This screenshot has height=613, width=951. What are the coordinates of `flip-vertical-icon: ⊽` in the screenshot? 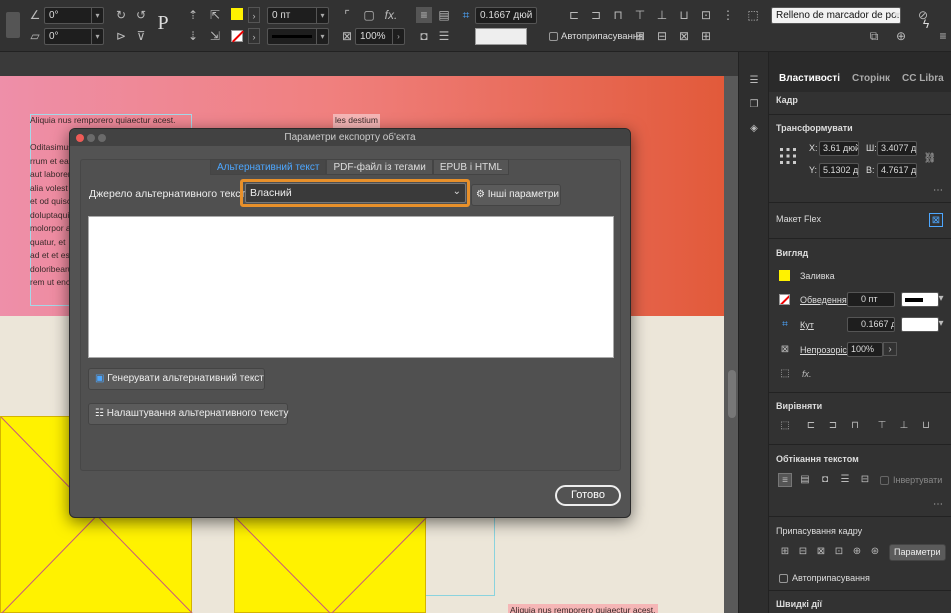 It's located at (141, 36).